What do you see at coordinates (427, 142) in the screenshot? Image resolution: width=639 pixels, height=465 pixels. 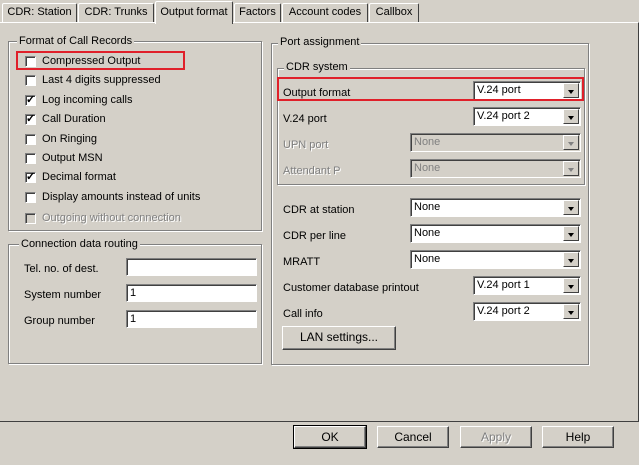 I see `upn-port-value: None` at bounding box center [427, 142].